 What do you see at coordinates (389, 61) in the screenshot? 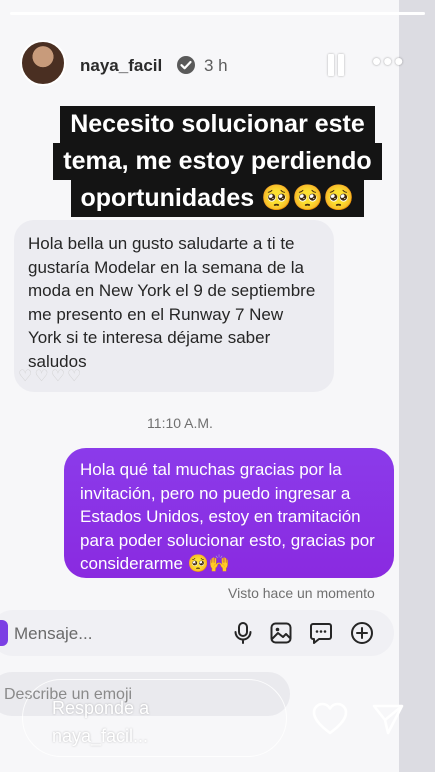
I see `more-icon: •••` at bounding box center [389, 61].